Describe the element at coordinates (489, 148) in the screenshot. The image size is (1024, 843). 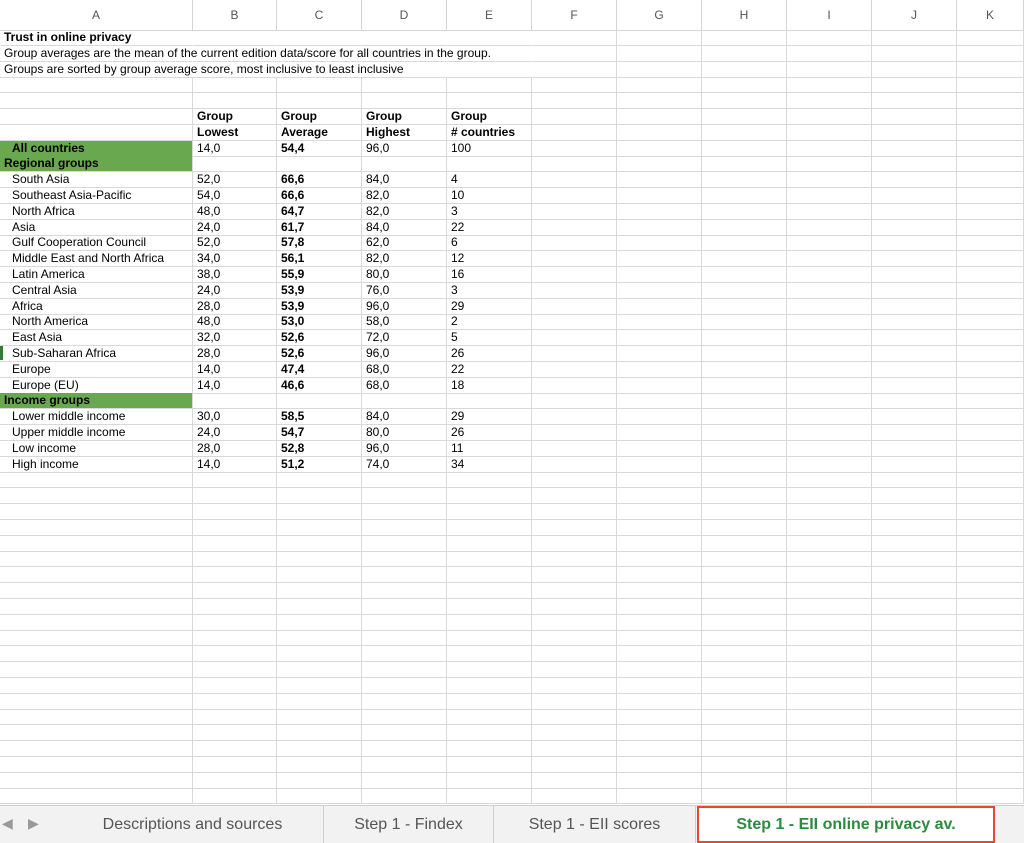
I see `cell-e8: 100` at that location.